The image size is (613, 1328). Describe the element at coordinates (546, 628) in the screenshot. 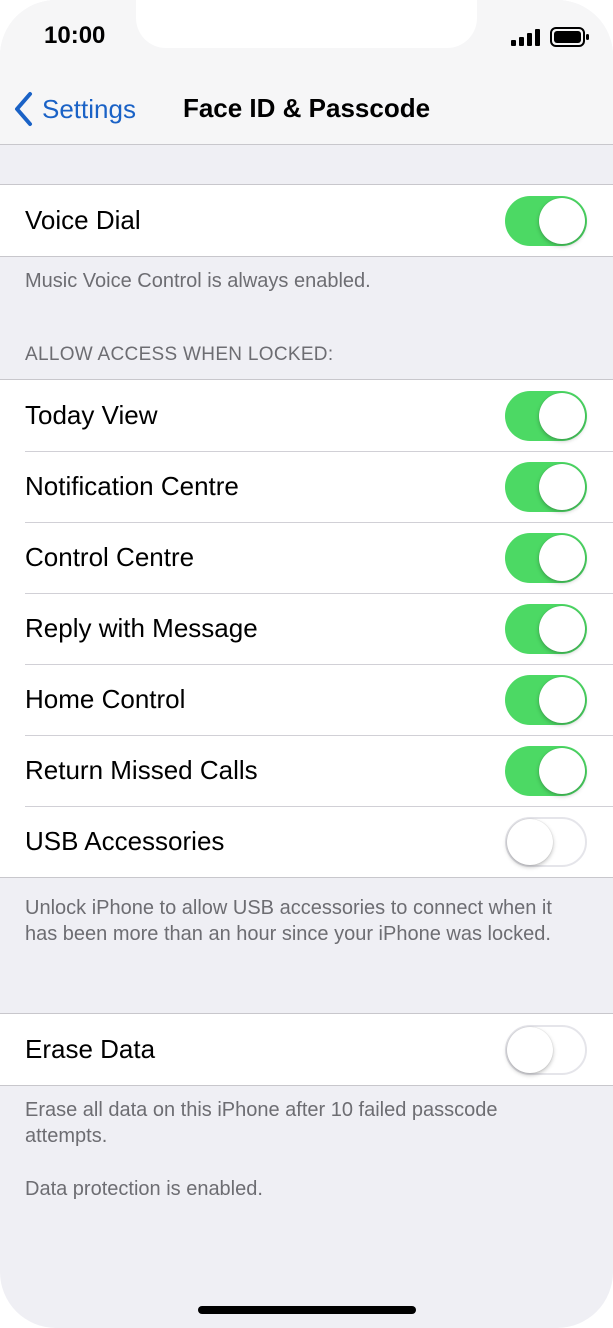

I see `reply-with-message-toggle` at that location.